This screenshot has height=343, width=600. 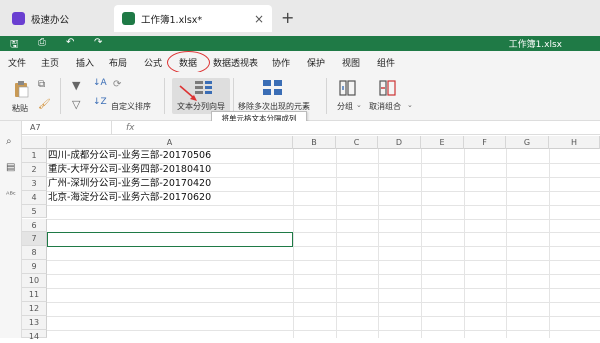 I want to click on tab-workbook: 工作簿1.xlsx* ×, so click(x=193, y=18).